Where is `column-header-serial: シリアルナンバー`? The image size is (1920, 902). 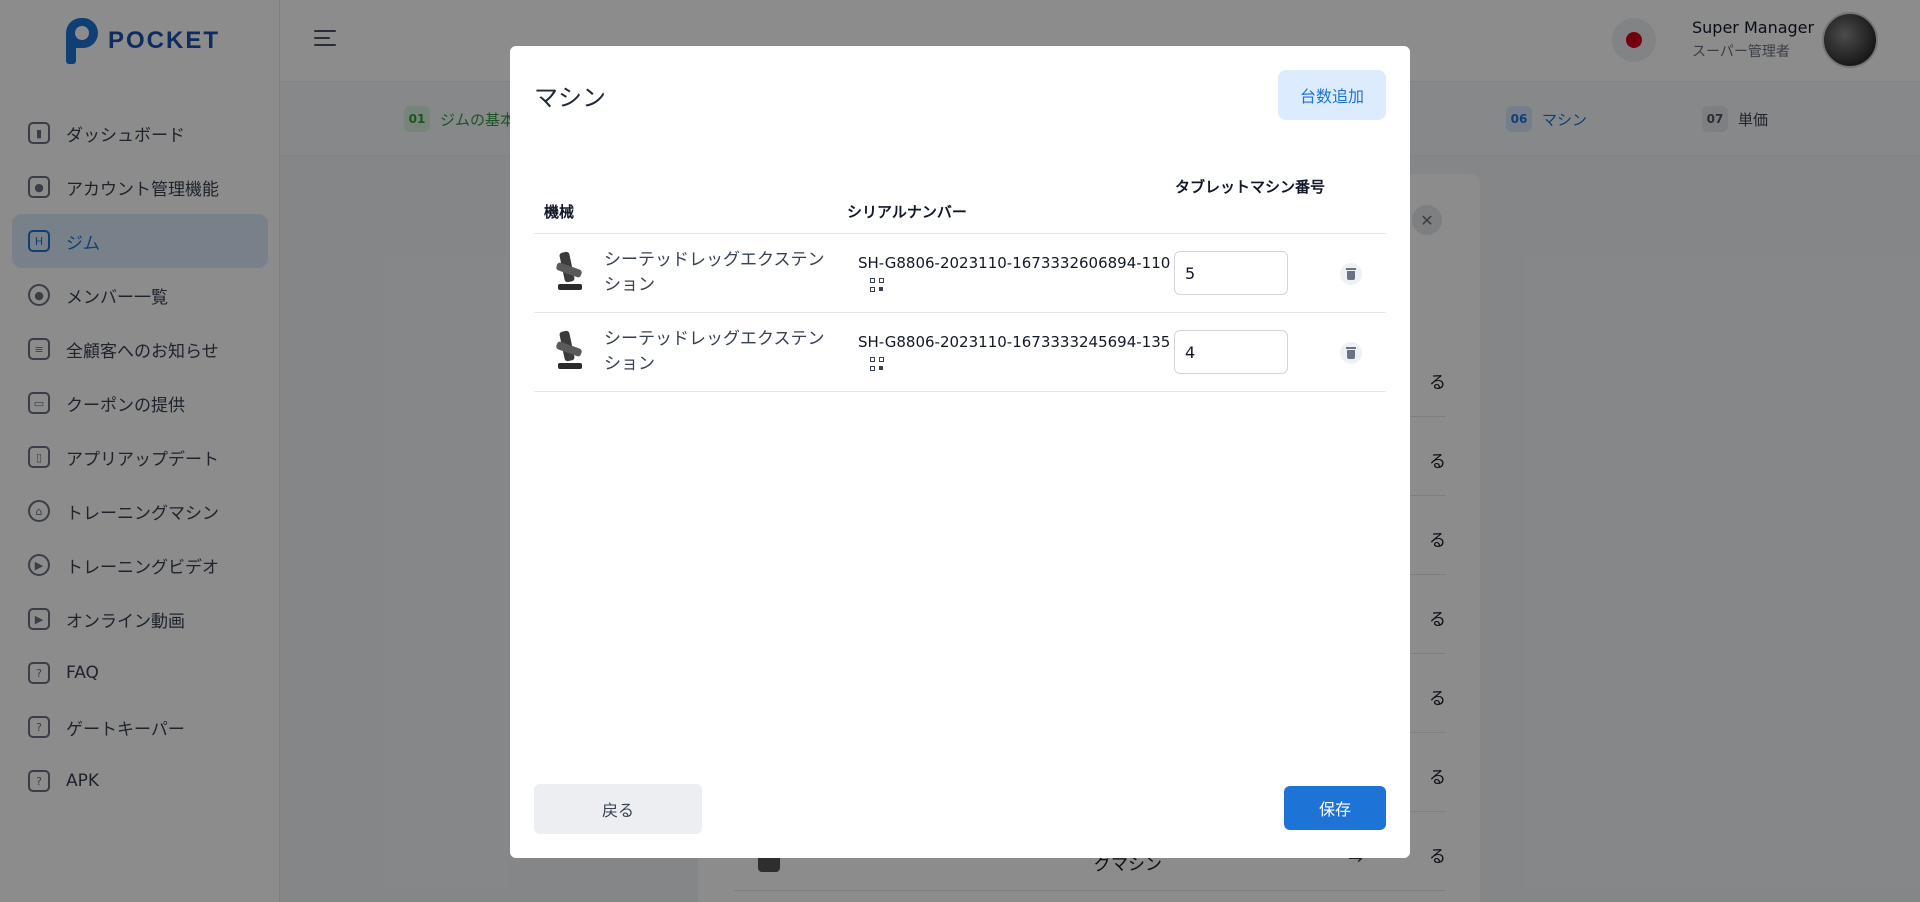
column-header-serial: シリアルナンバー is located at coordinates (907, 212).